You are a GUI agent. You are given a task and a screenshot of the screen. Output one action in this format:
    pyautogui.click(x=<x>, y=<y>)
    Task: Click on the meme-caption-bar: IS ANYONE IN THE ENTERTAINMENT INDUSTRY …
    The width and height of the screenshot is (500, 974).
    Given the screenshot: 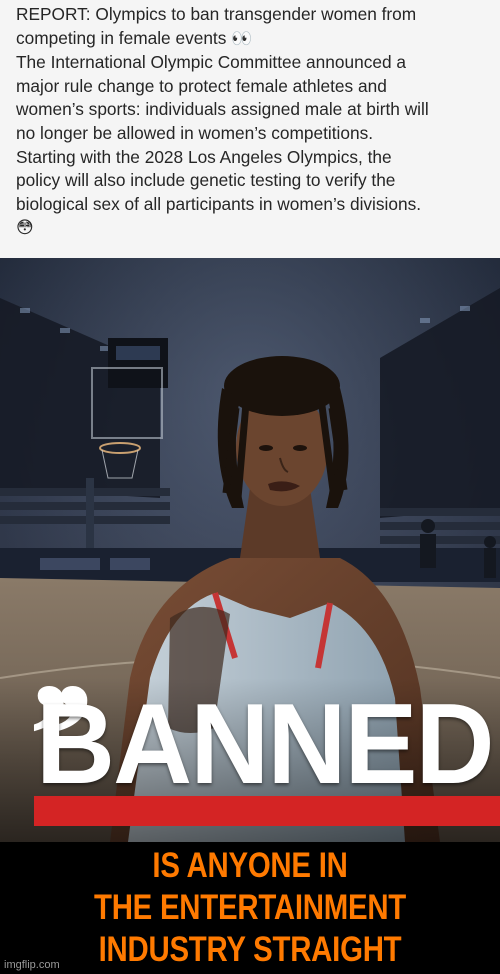 What is the action you would take?
    pyautogui.click(x=250, y=908)
    